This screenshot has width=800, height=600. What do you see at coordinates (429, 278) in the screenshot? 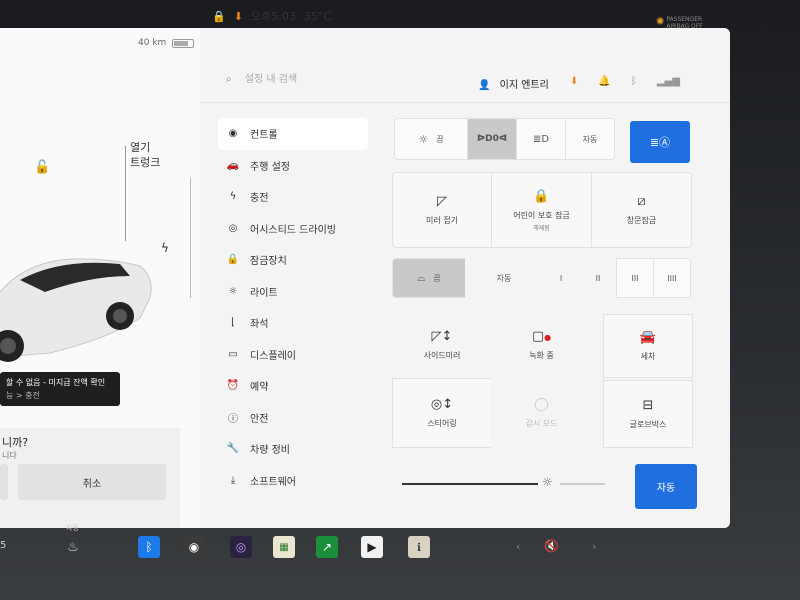
I see `wipers-off-button: ⌓ 끔` at bounding box center [429, 278].